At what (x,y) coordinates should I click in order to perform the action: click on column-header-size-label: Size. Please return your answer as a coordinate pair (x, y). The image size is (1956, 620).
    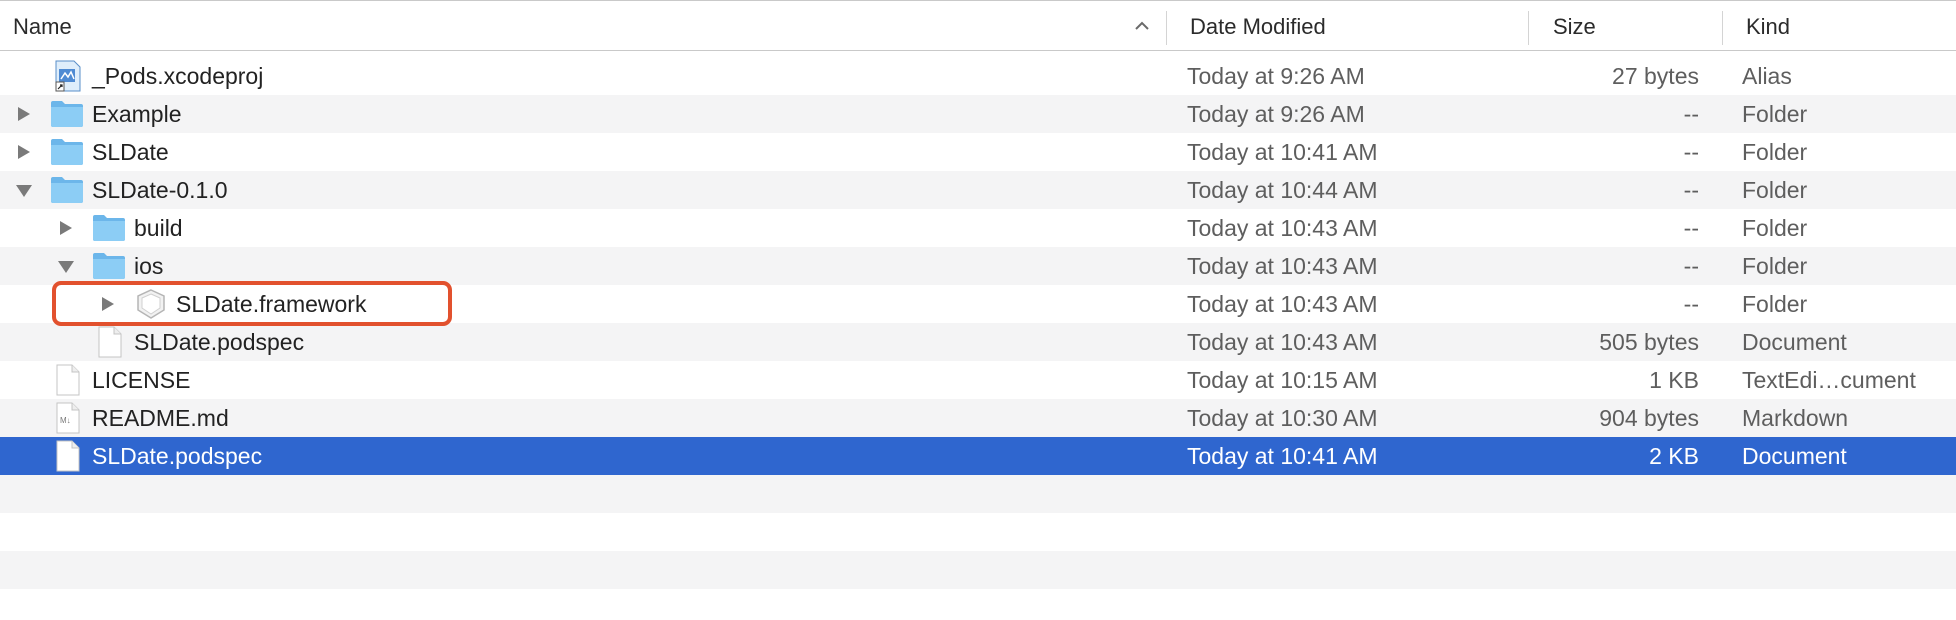
    Looking at the image, I should click on (1574, 26).